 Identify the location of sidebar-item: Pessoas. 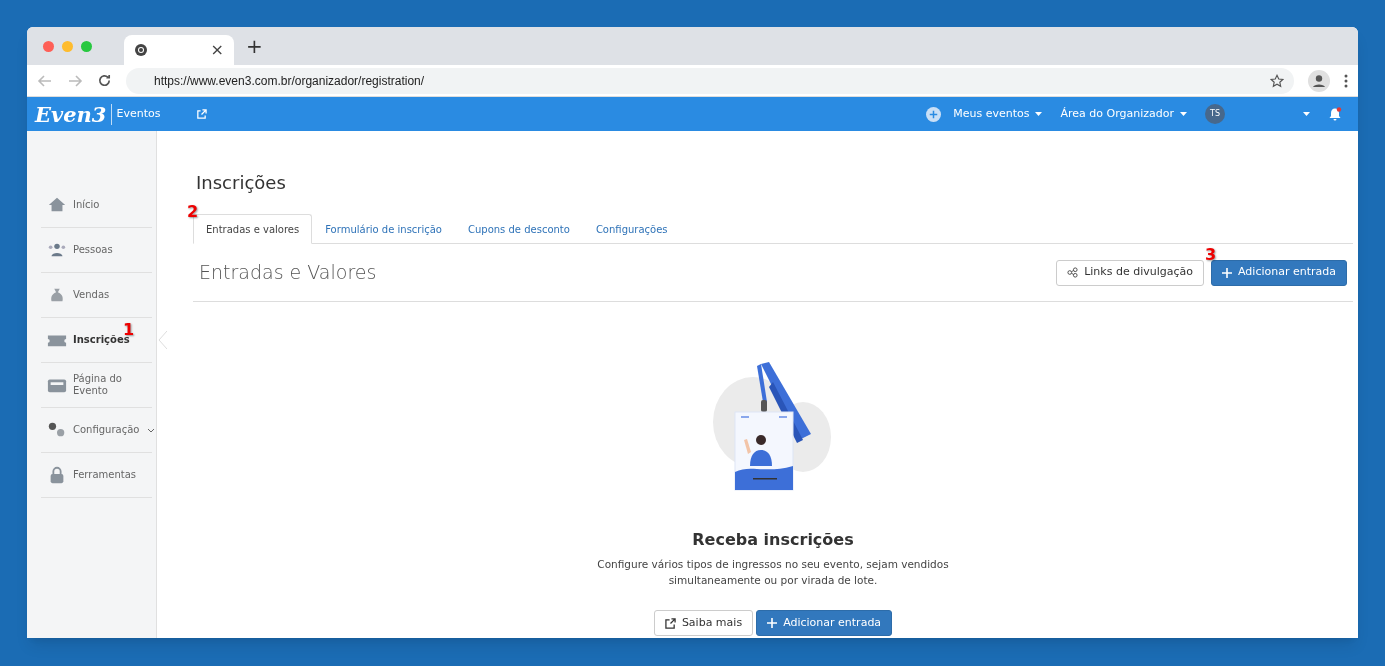
(96, 250).